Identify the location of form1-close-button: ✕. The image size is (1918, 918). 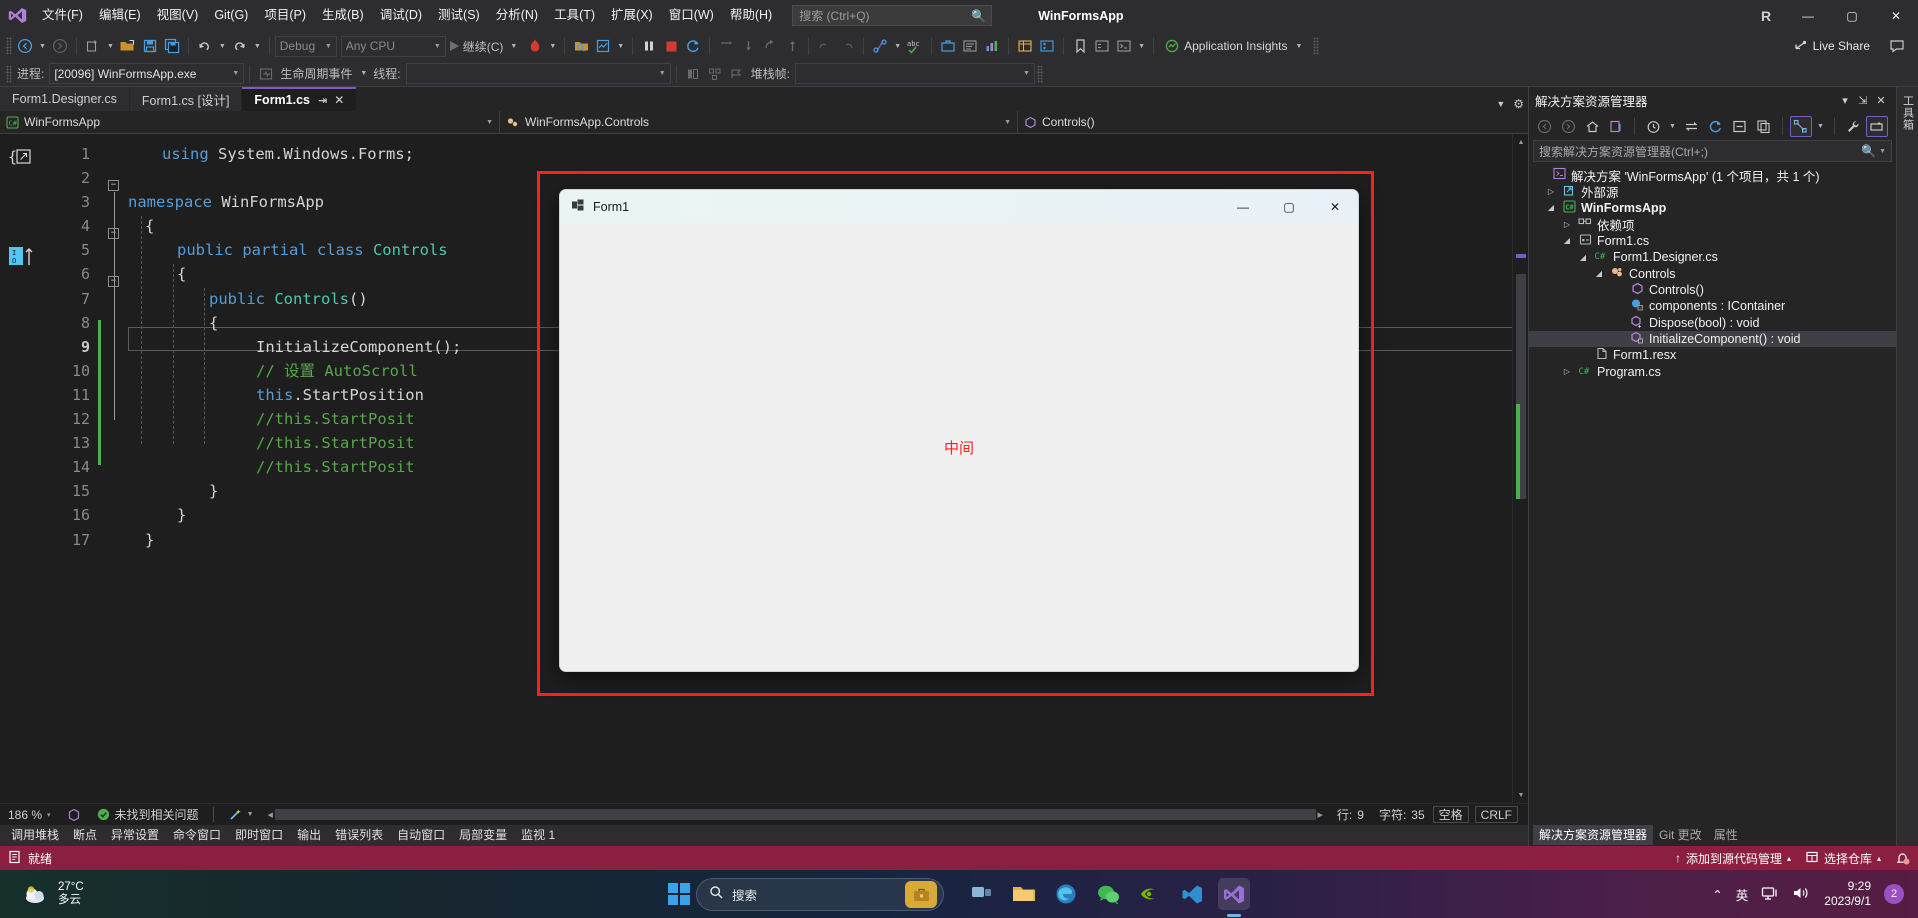
(1335, 206).